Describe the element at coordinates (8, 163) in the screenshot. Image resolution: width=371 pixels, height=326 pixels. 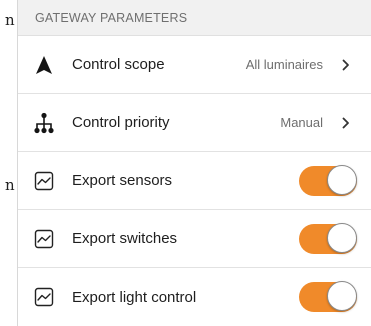
I see `background-content-sliver: n n` at that location.